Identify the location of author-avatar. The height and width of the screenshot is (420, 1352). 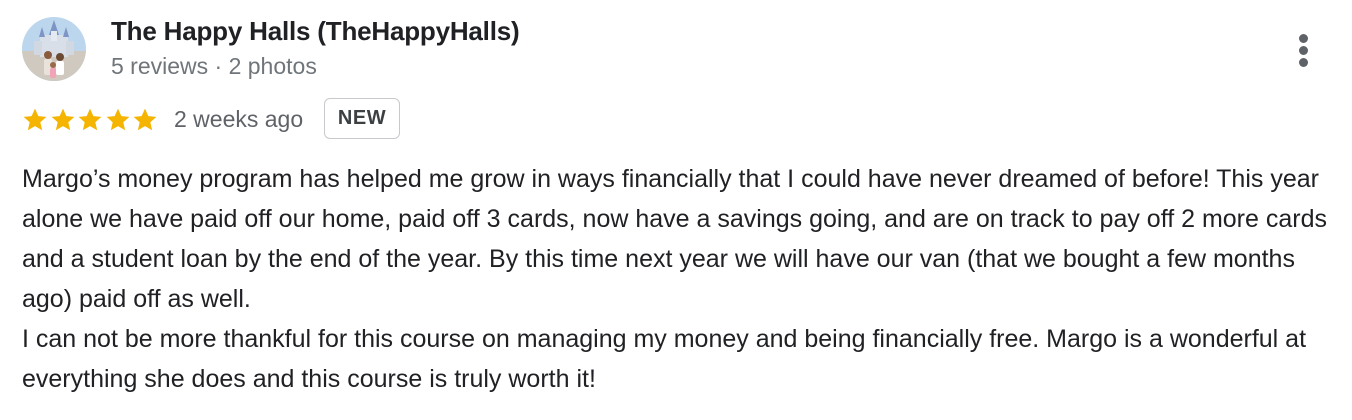
(54, 49).